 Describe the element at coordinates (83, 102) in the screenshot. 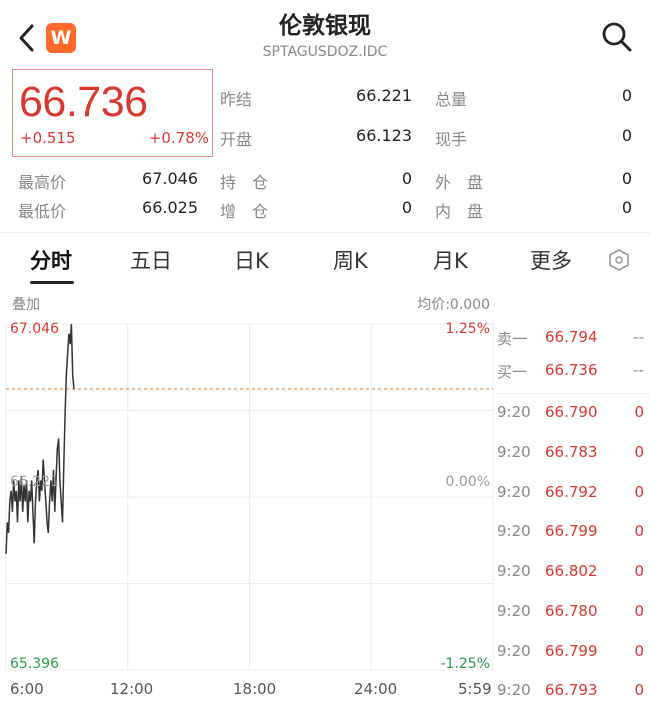

I see `last-price: 66.736` at that location.